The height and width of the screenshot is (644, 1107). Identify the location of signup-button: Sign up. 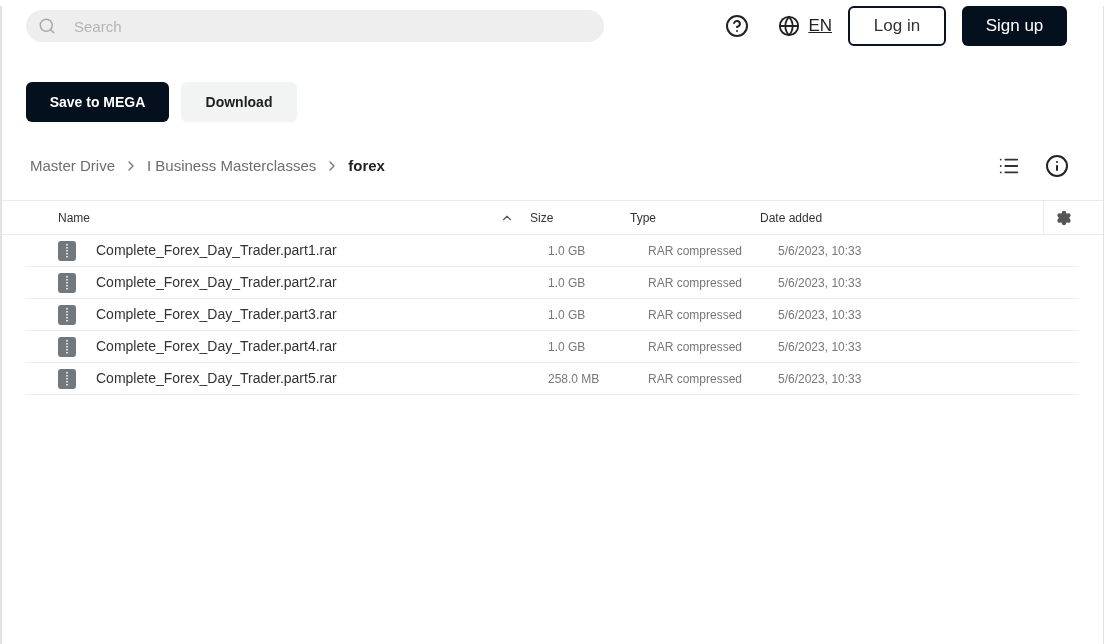
(1014, 26).